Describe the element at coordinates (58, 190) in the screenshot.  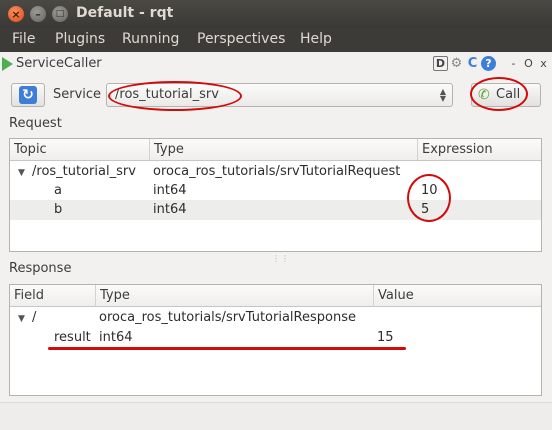
I see `request-field-name: a` at that location.